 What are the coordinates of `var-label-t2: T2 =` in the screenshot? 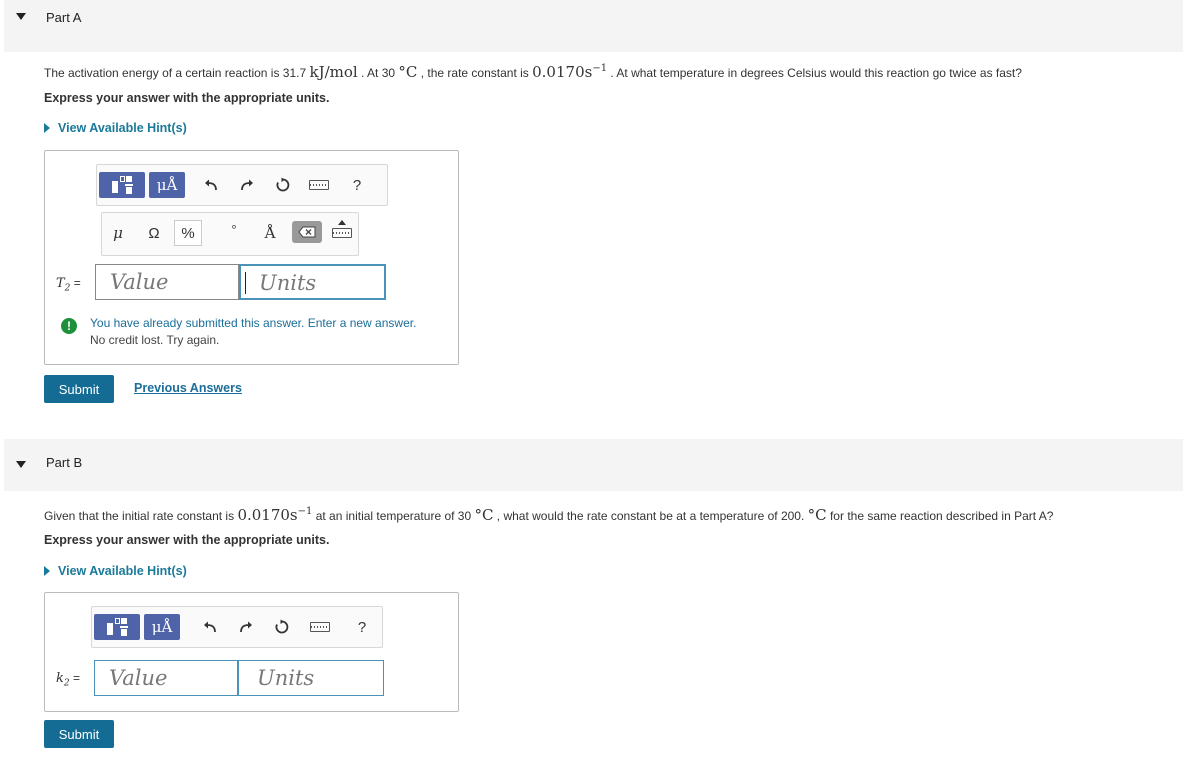 It's located at (68, 285).